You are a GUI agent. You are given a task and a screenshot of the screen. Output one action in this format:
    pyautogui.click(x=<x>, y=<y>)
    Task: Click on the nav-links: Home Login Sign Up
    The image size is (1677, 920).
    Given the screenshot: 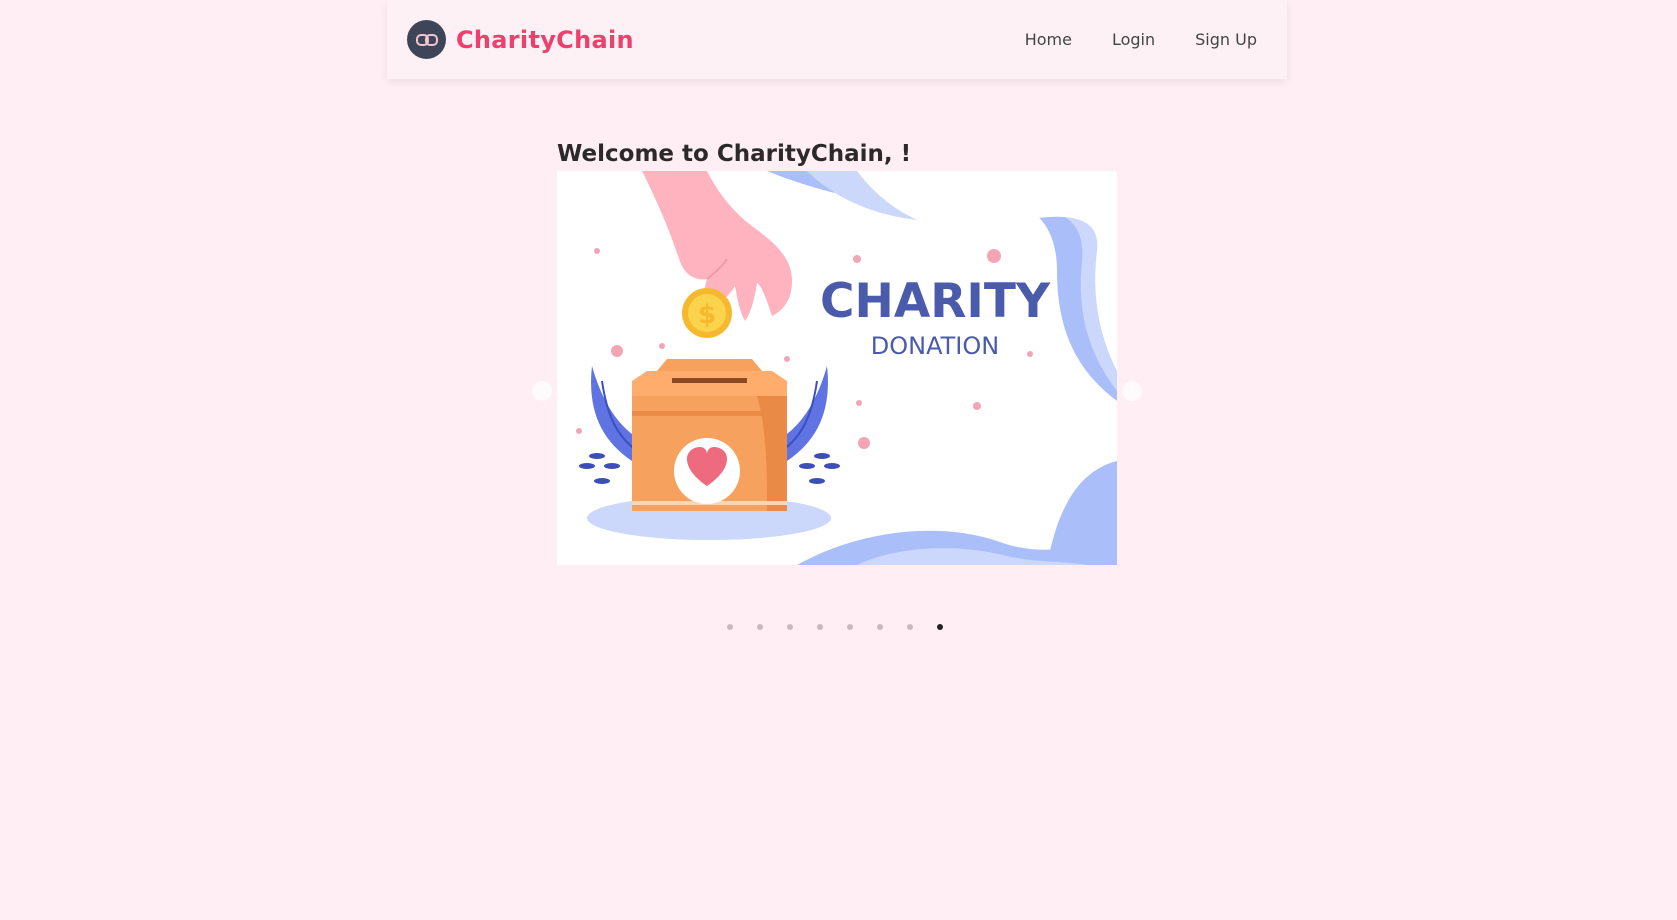 What is the action you would take?
    pyautogui.click(x=1141, y=39)
    